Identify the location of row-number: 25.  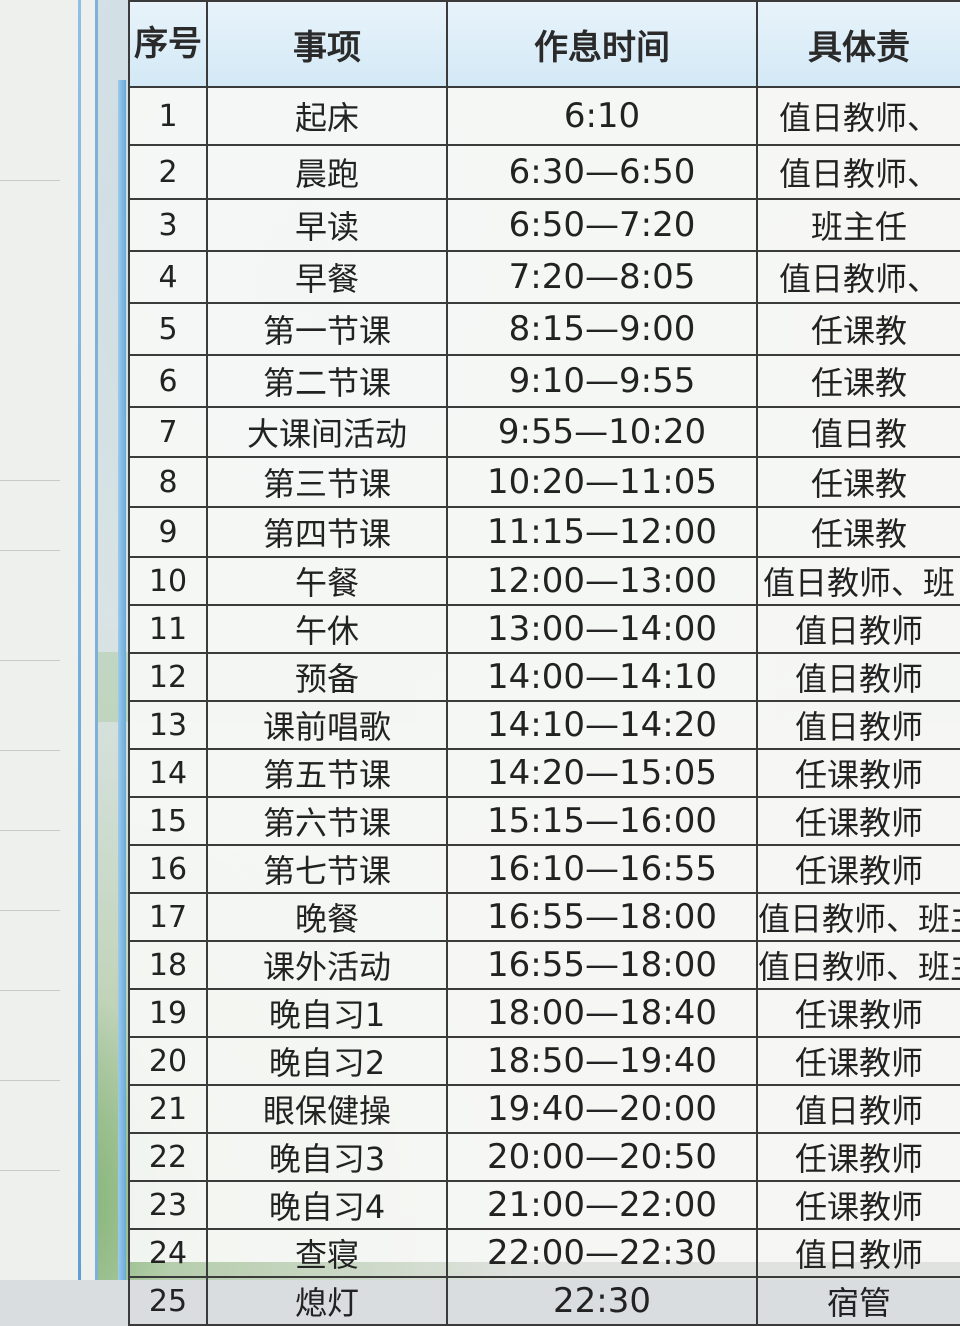
(168, 1301).